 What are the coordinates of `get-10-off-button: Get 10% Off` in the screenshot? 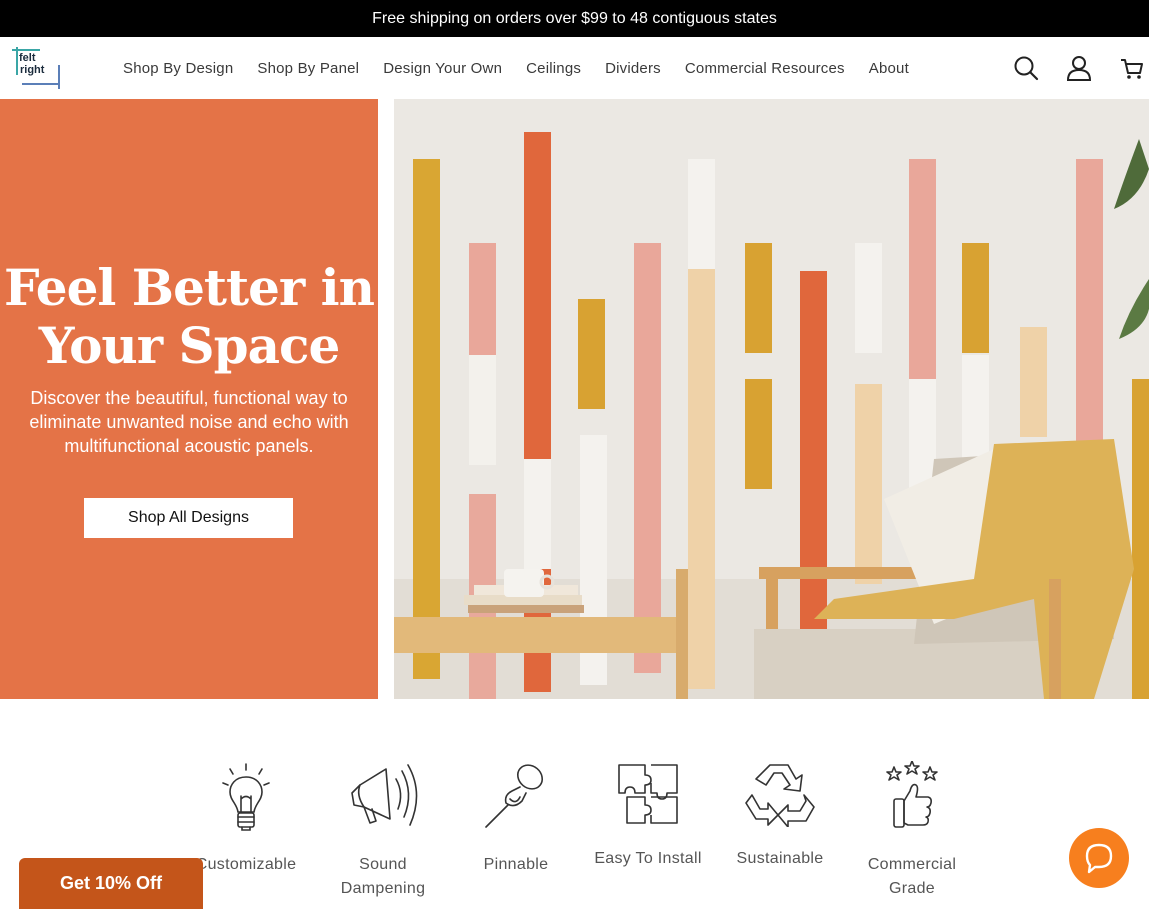 It's located at (111, 883).